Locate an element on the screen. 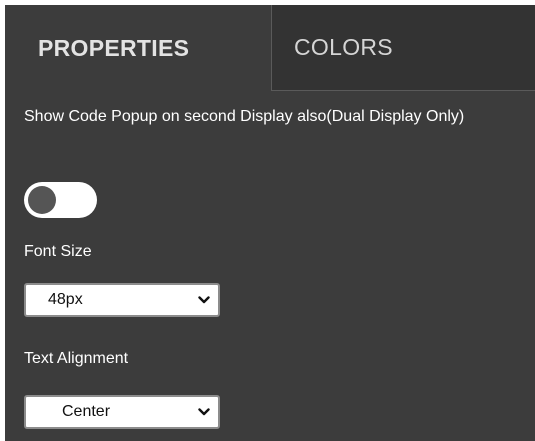  tab-colors: COLORS is located at coordinates (403, 48).